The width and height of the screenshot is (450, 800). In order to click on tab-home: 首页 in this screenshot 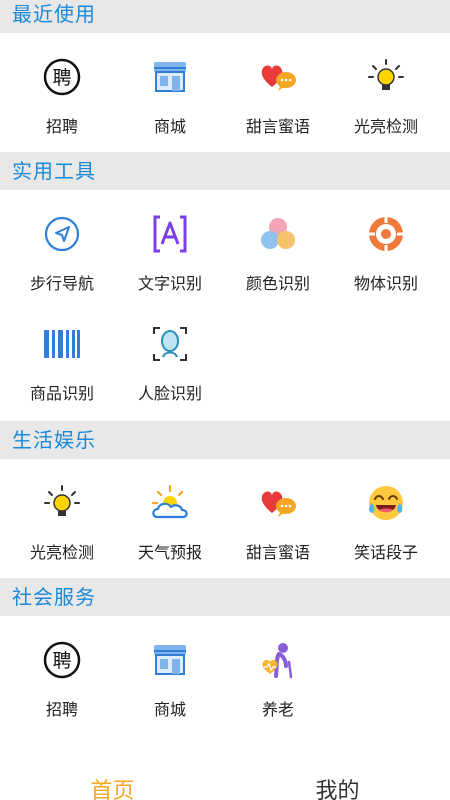, I will do `click(112, 788)`.